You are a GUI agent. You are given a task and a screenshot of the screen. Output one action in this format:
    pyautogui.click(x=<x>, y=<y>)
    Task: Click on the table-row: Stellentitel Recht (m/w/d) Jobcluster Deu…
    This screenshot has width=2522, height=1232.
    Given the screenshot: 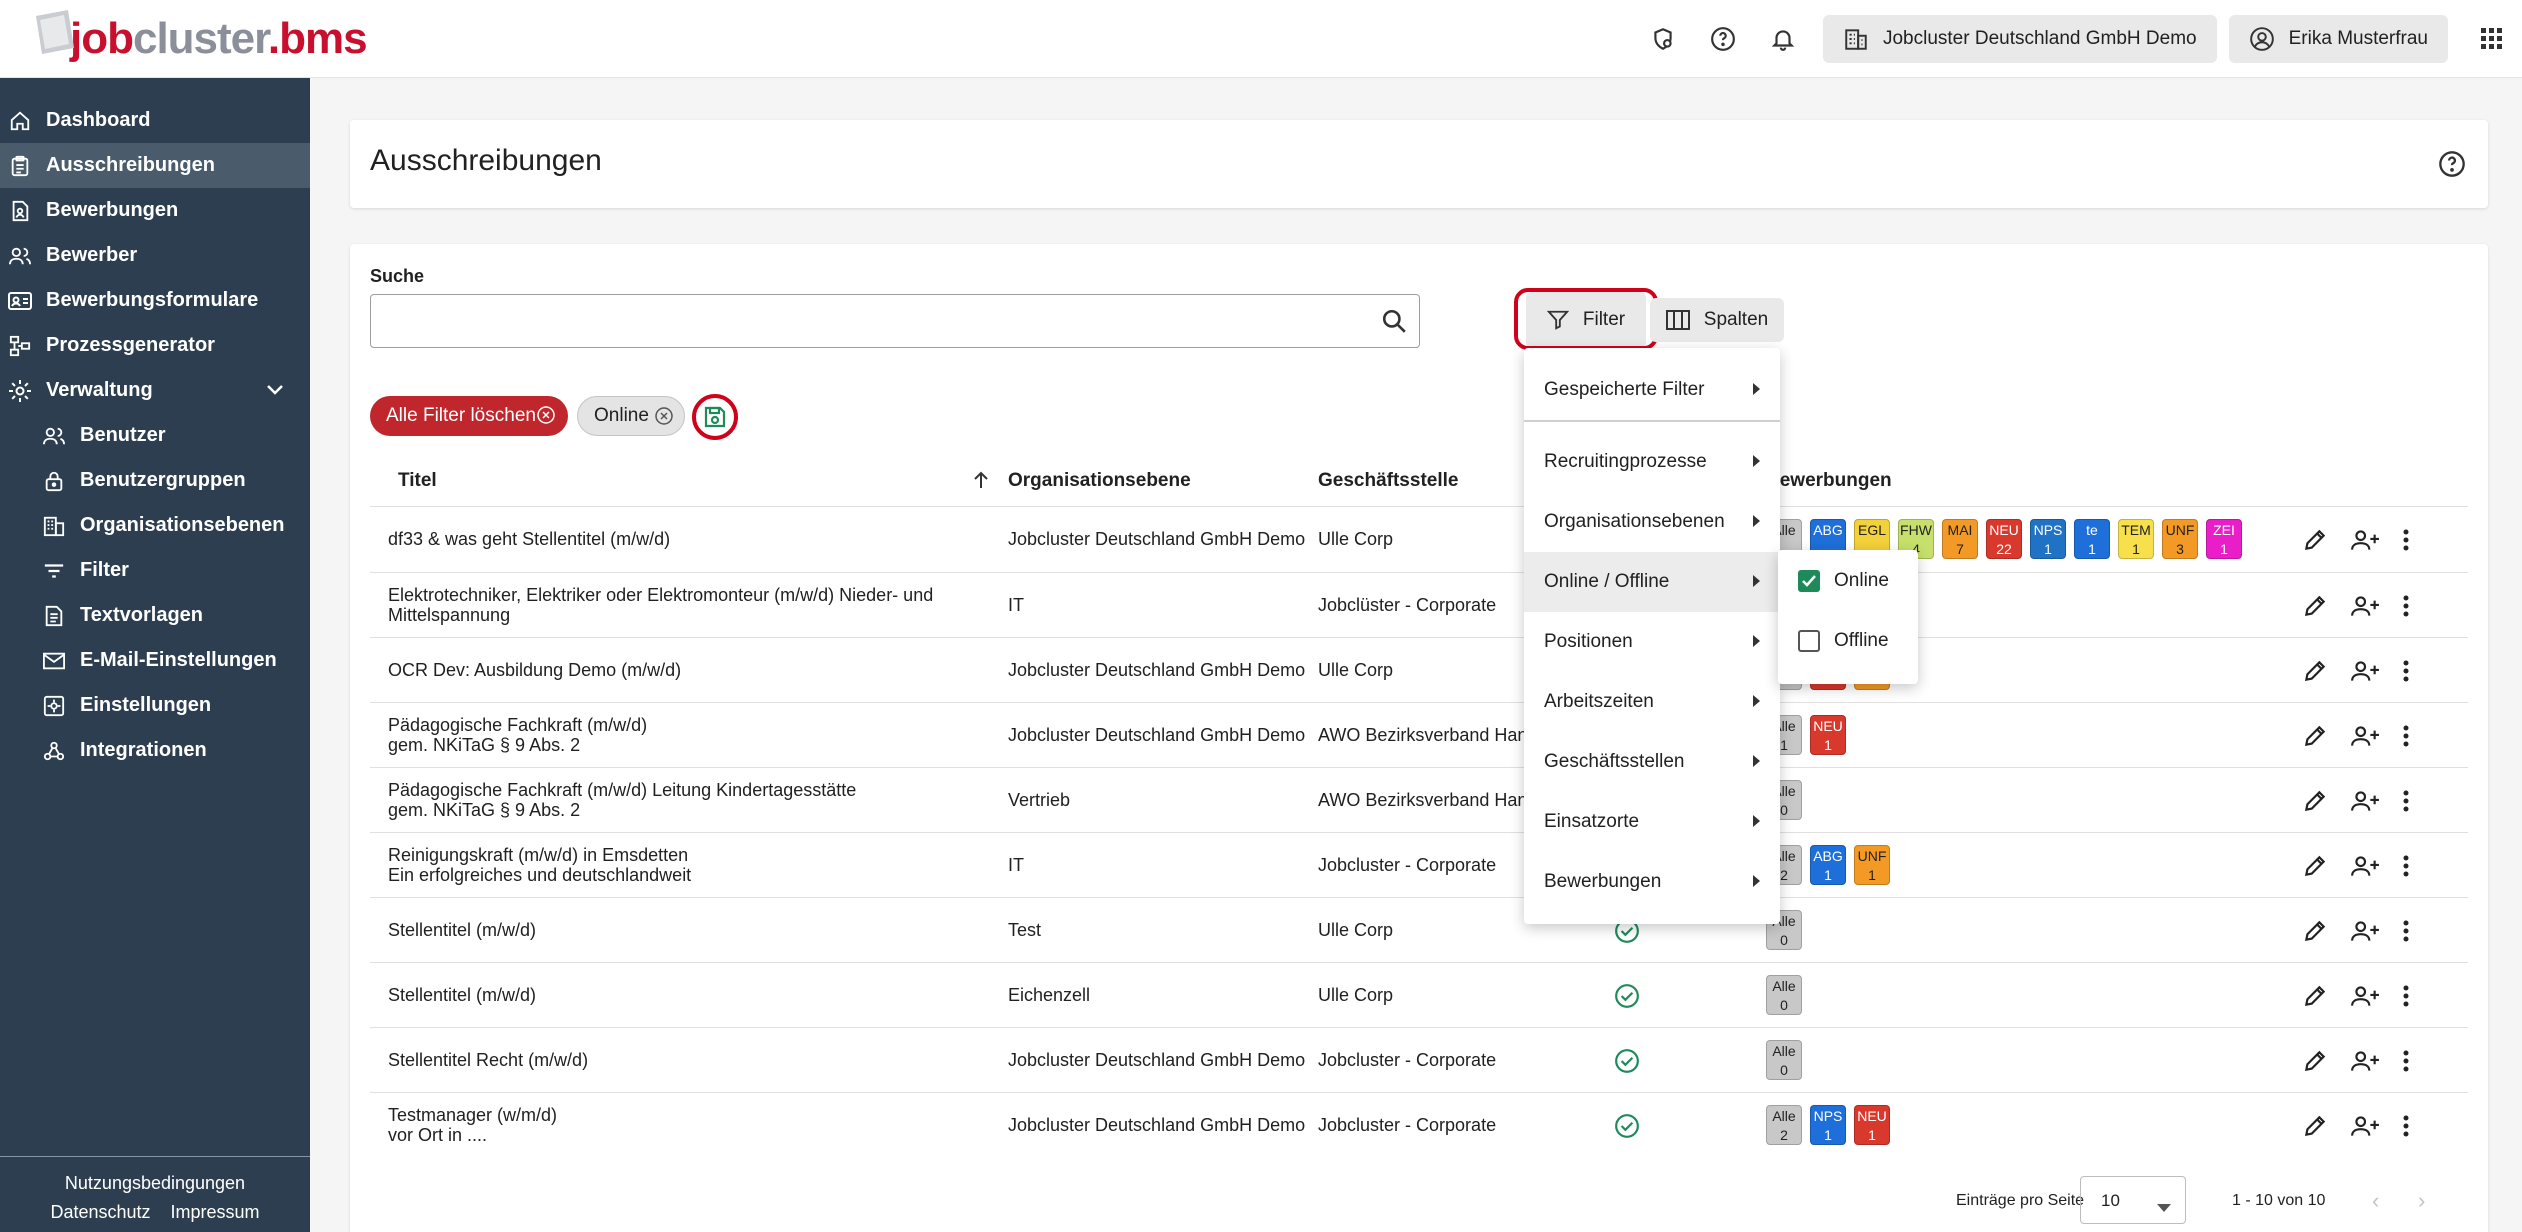 What is the action you would take?
    pyautogui.click(x=1419, y=1059)
    